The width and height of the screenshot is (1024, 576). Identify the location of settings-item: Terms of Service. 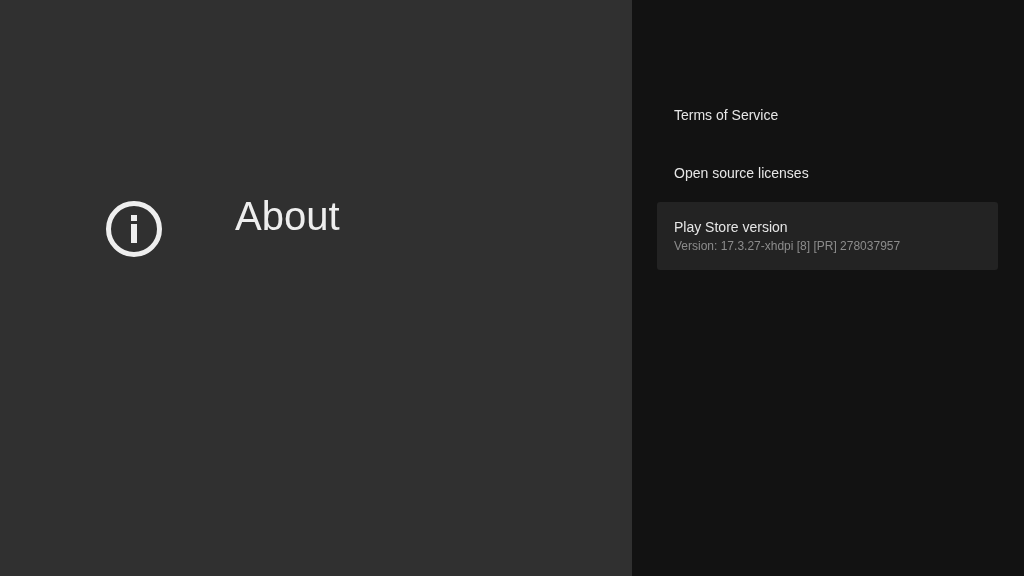
(827, 115).